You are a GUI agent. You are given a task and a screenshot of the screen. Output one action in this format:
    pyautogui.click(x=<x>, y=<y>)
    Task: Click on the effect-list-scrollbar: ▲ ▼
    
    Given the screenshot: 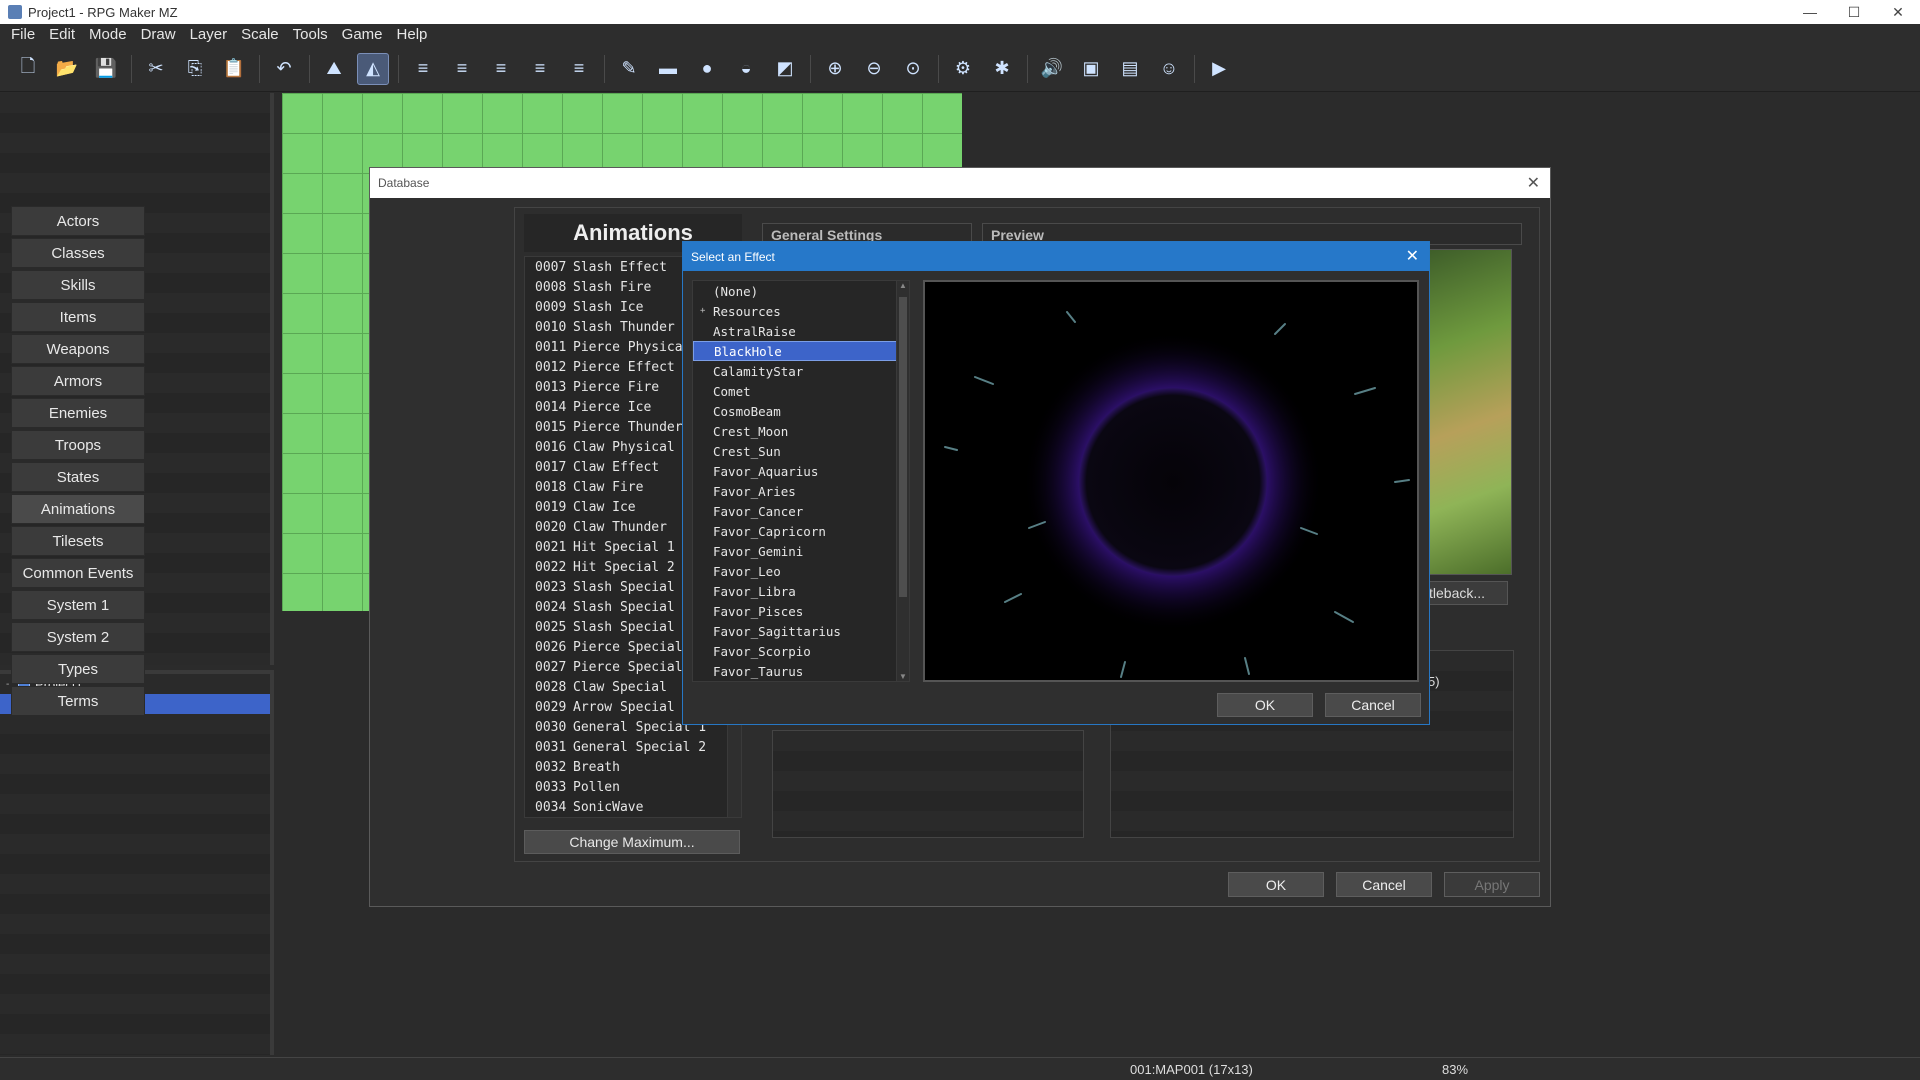 What is the action you would take?
    pyautogui.click(x=902, y=481)
    